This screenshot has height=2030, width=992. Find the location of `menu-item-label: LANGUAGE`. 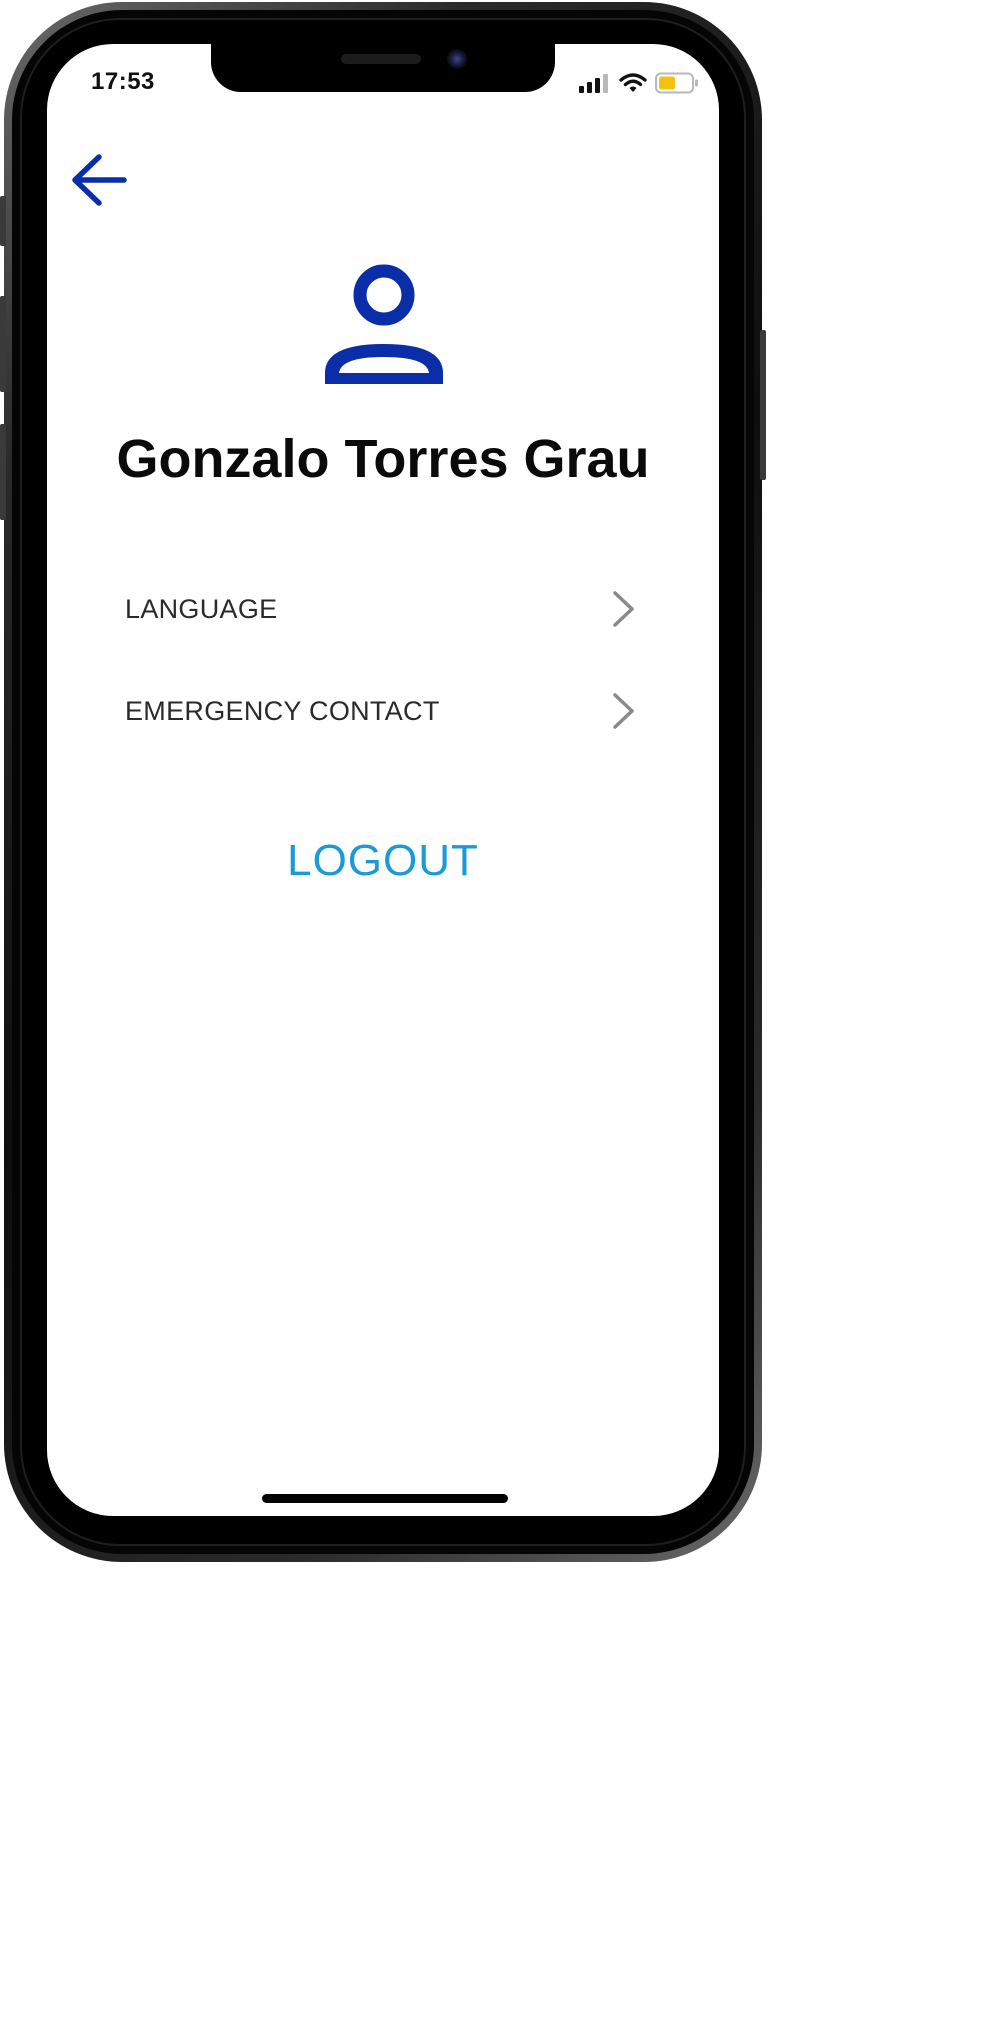

menu-item-label: LANGUAGE is located at coordinates (201, 608).